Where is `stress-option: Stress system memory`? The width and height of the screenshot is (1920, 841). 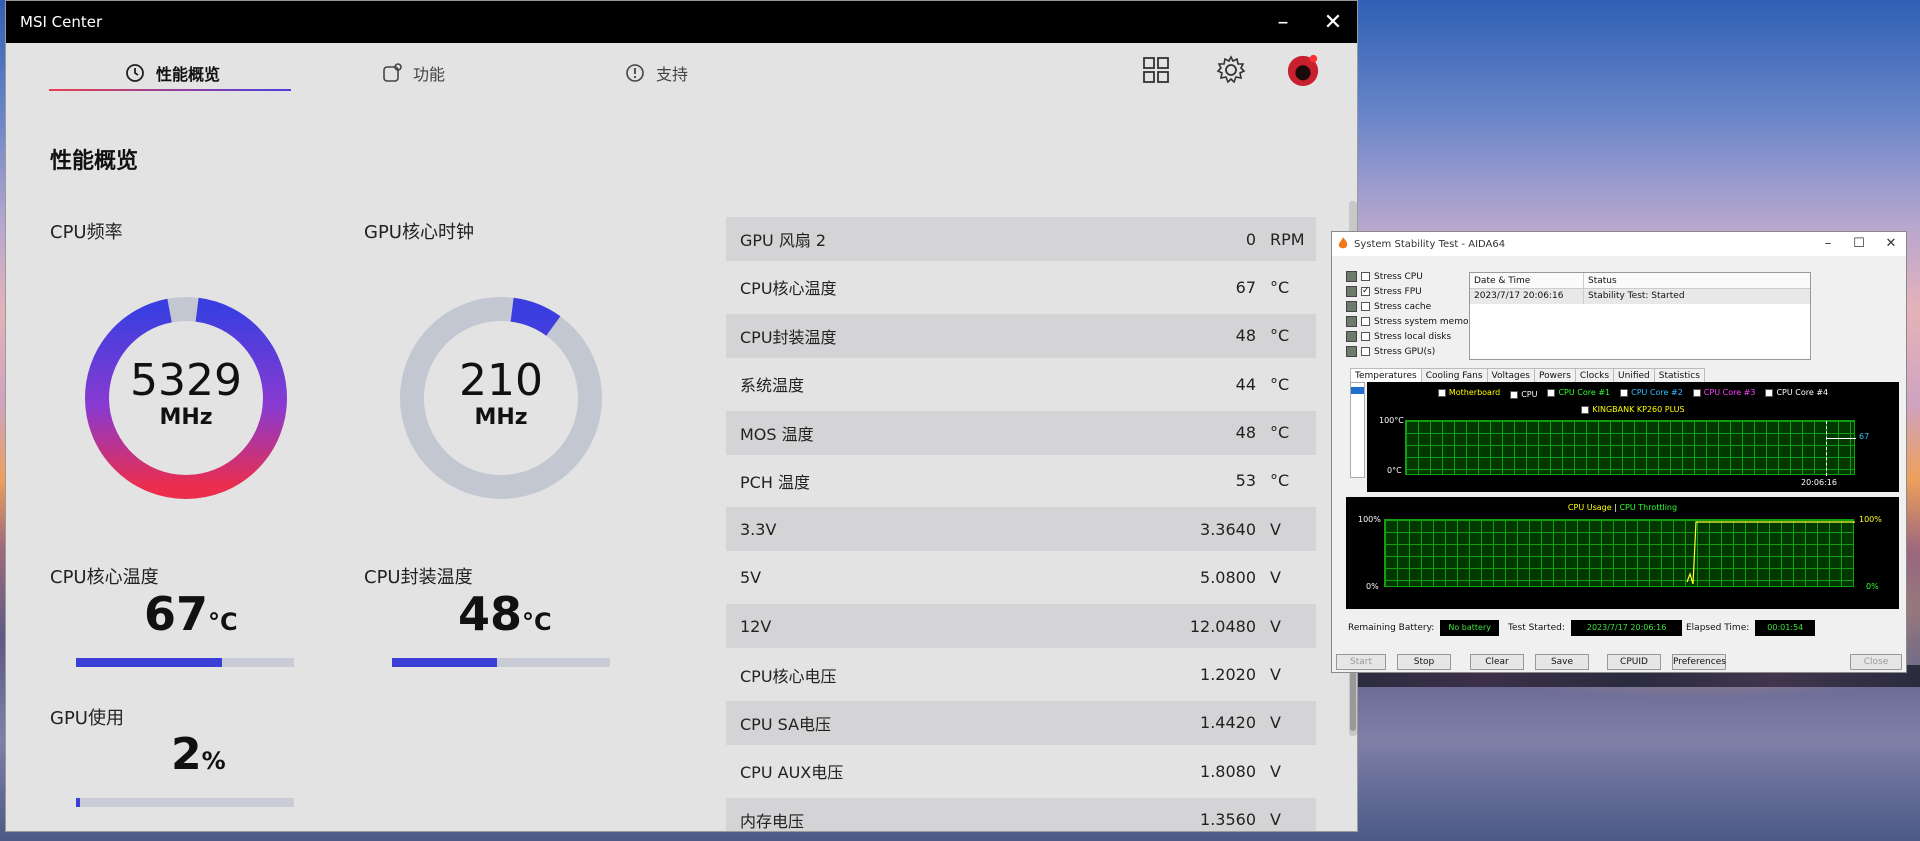 stress-option: Stress system memory is located at coordinates (1412, 321).